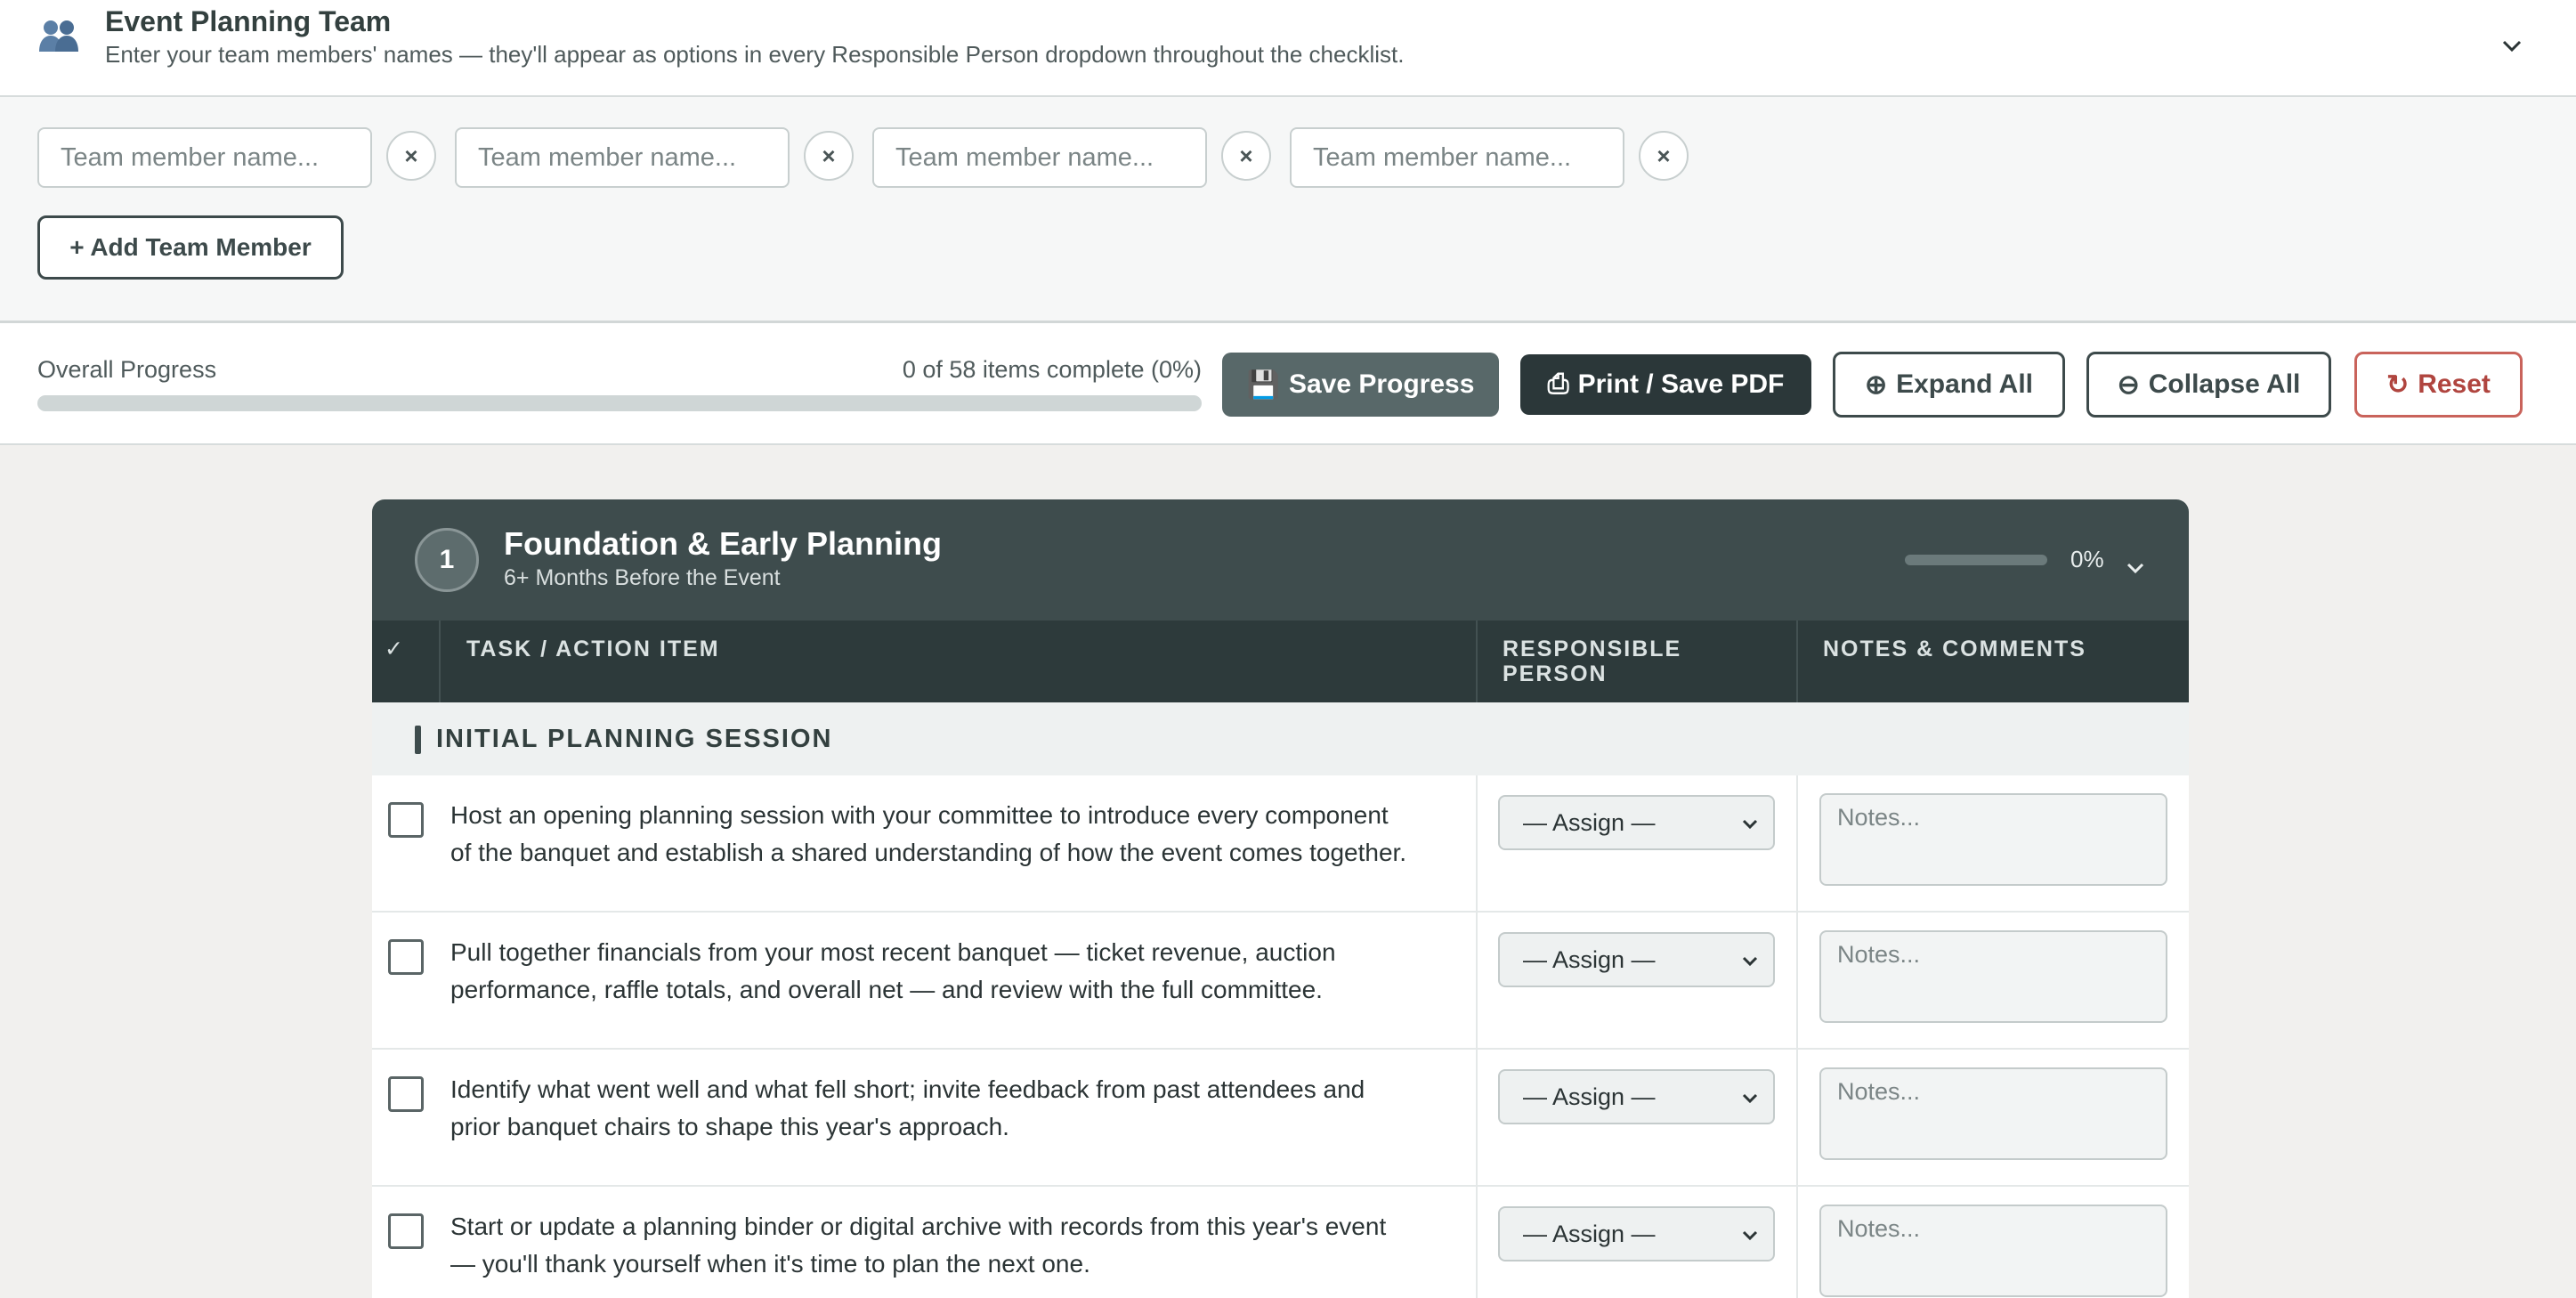  I want to click on overall-progress-label: Overall Progress, so click(127, 369).